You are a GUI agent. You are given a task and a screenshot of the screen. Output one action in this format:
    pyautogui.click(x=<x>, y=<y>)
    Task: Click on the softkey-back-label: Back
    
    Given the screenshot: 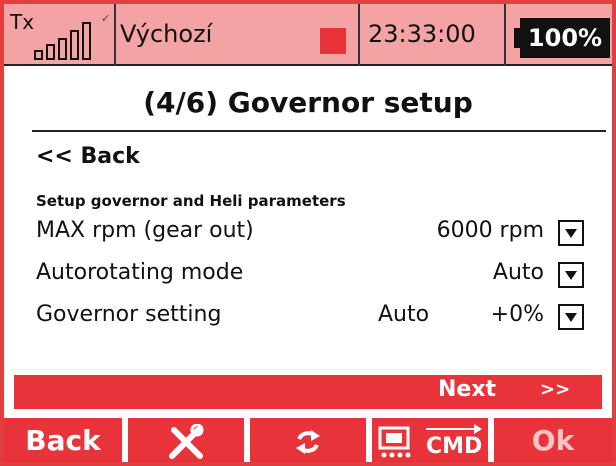 What is the action you would take?
    pyautogui.click(x=63, y=440)
    